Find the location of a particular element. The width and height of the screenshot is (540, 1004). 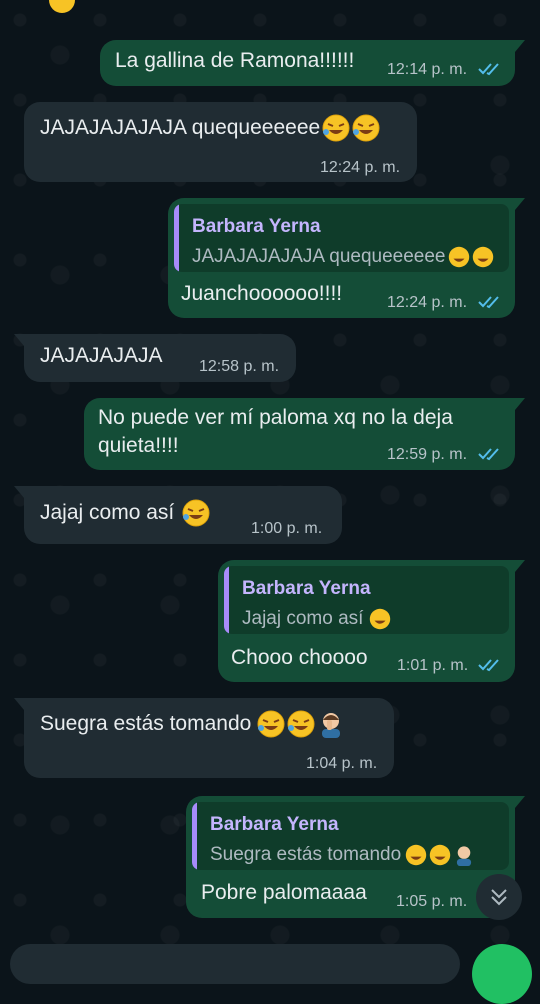

message-text: Pobre palomaaaa is located at coordinates (284, 892).